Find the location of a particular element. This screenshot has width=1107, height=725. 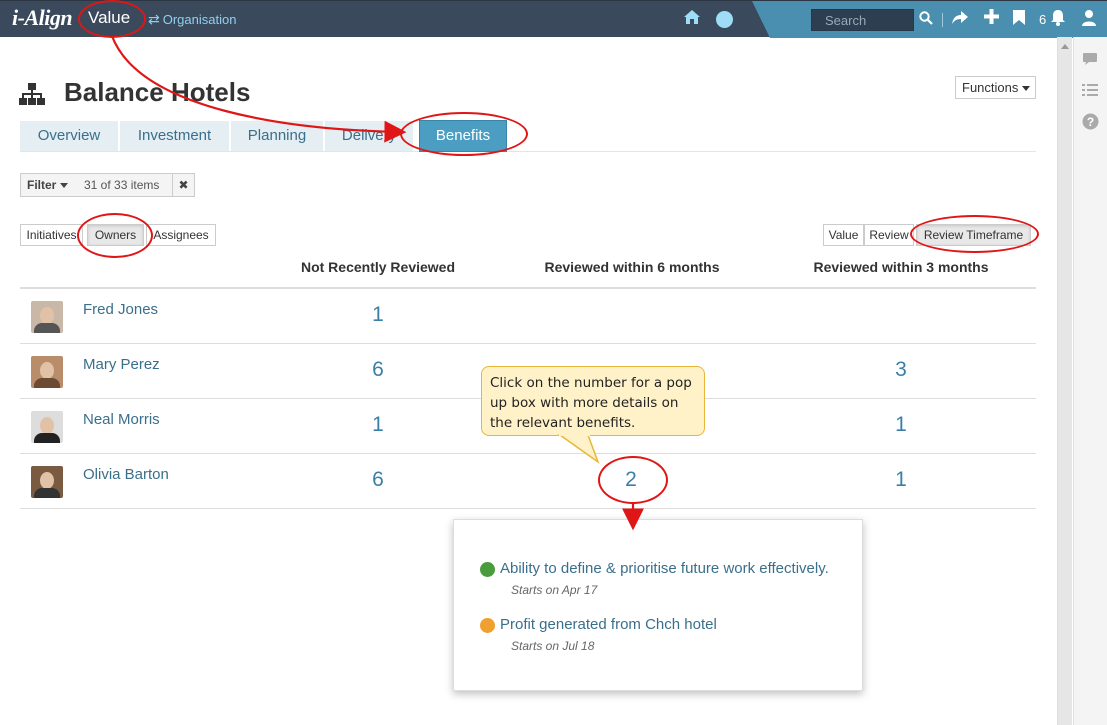

nav-organisation-link: ⇄ Organisation is located at coordinates (192, 19).